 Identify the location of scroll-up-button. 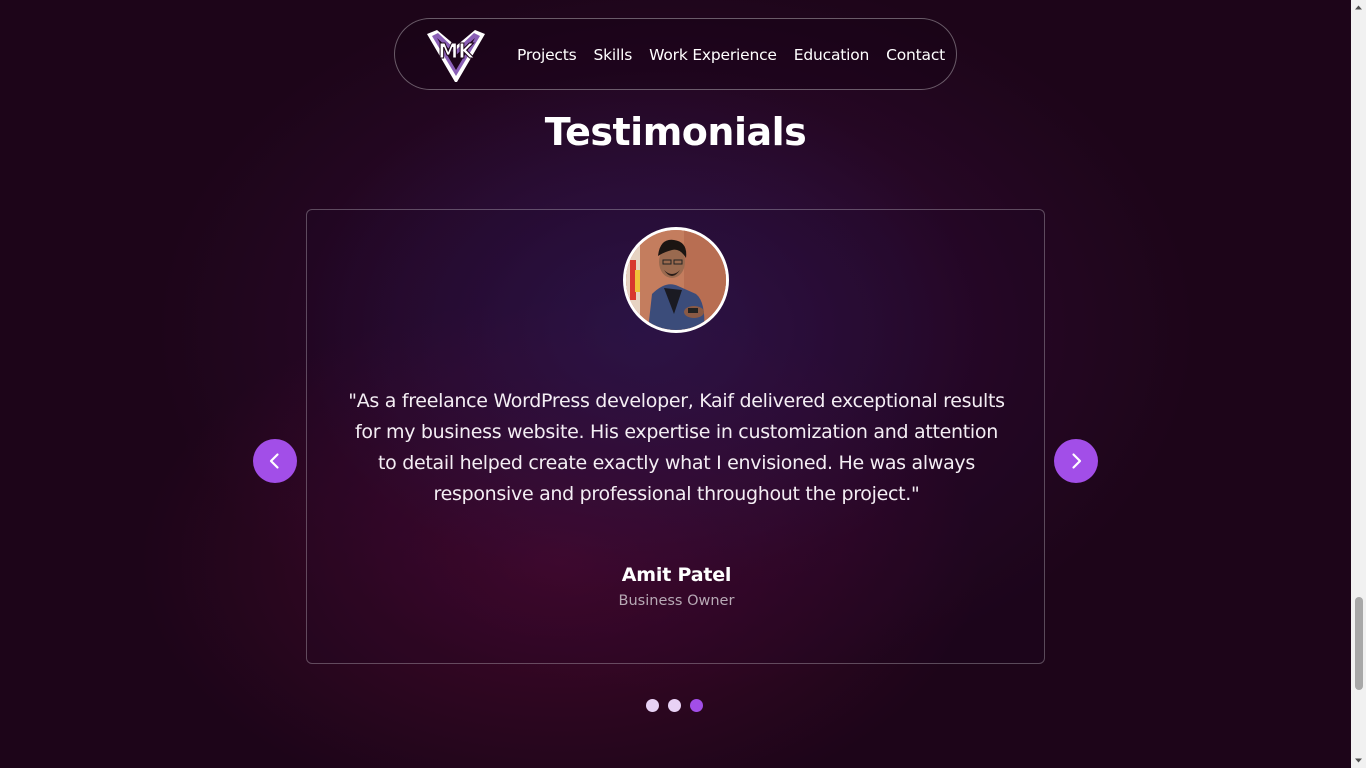
(1358, 7).